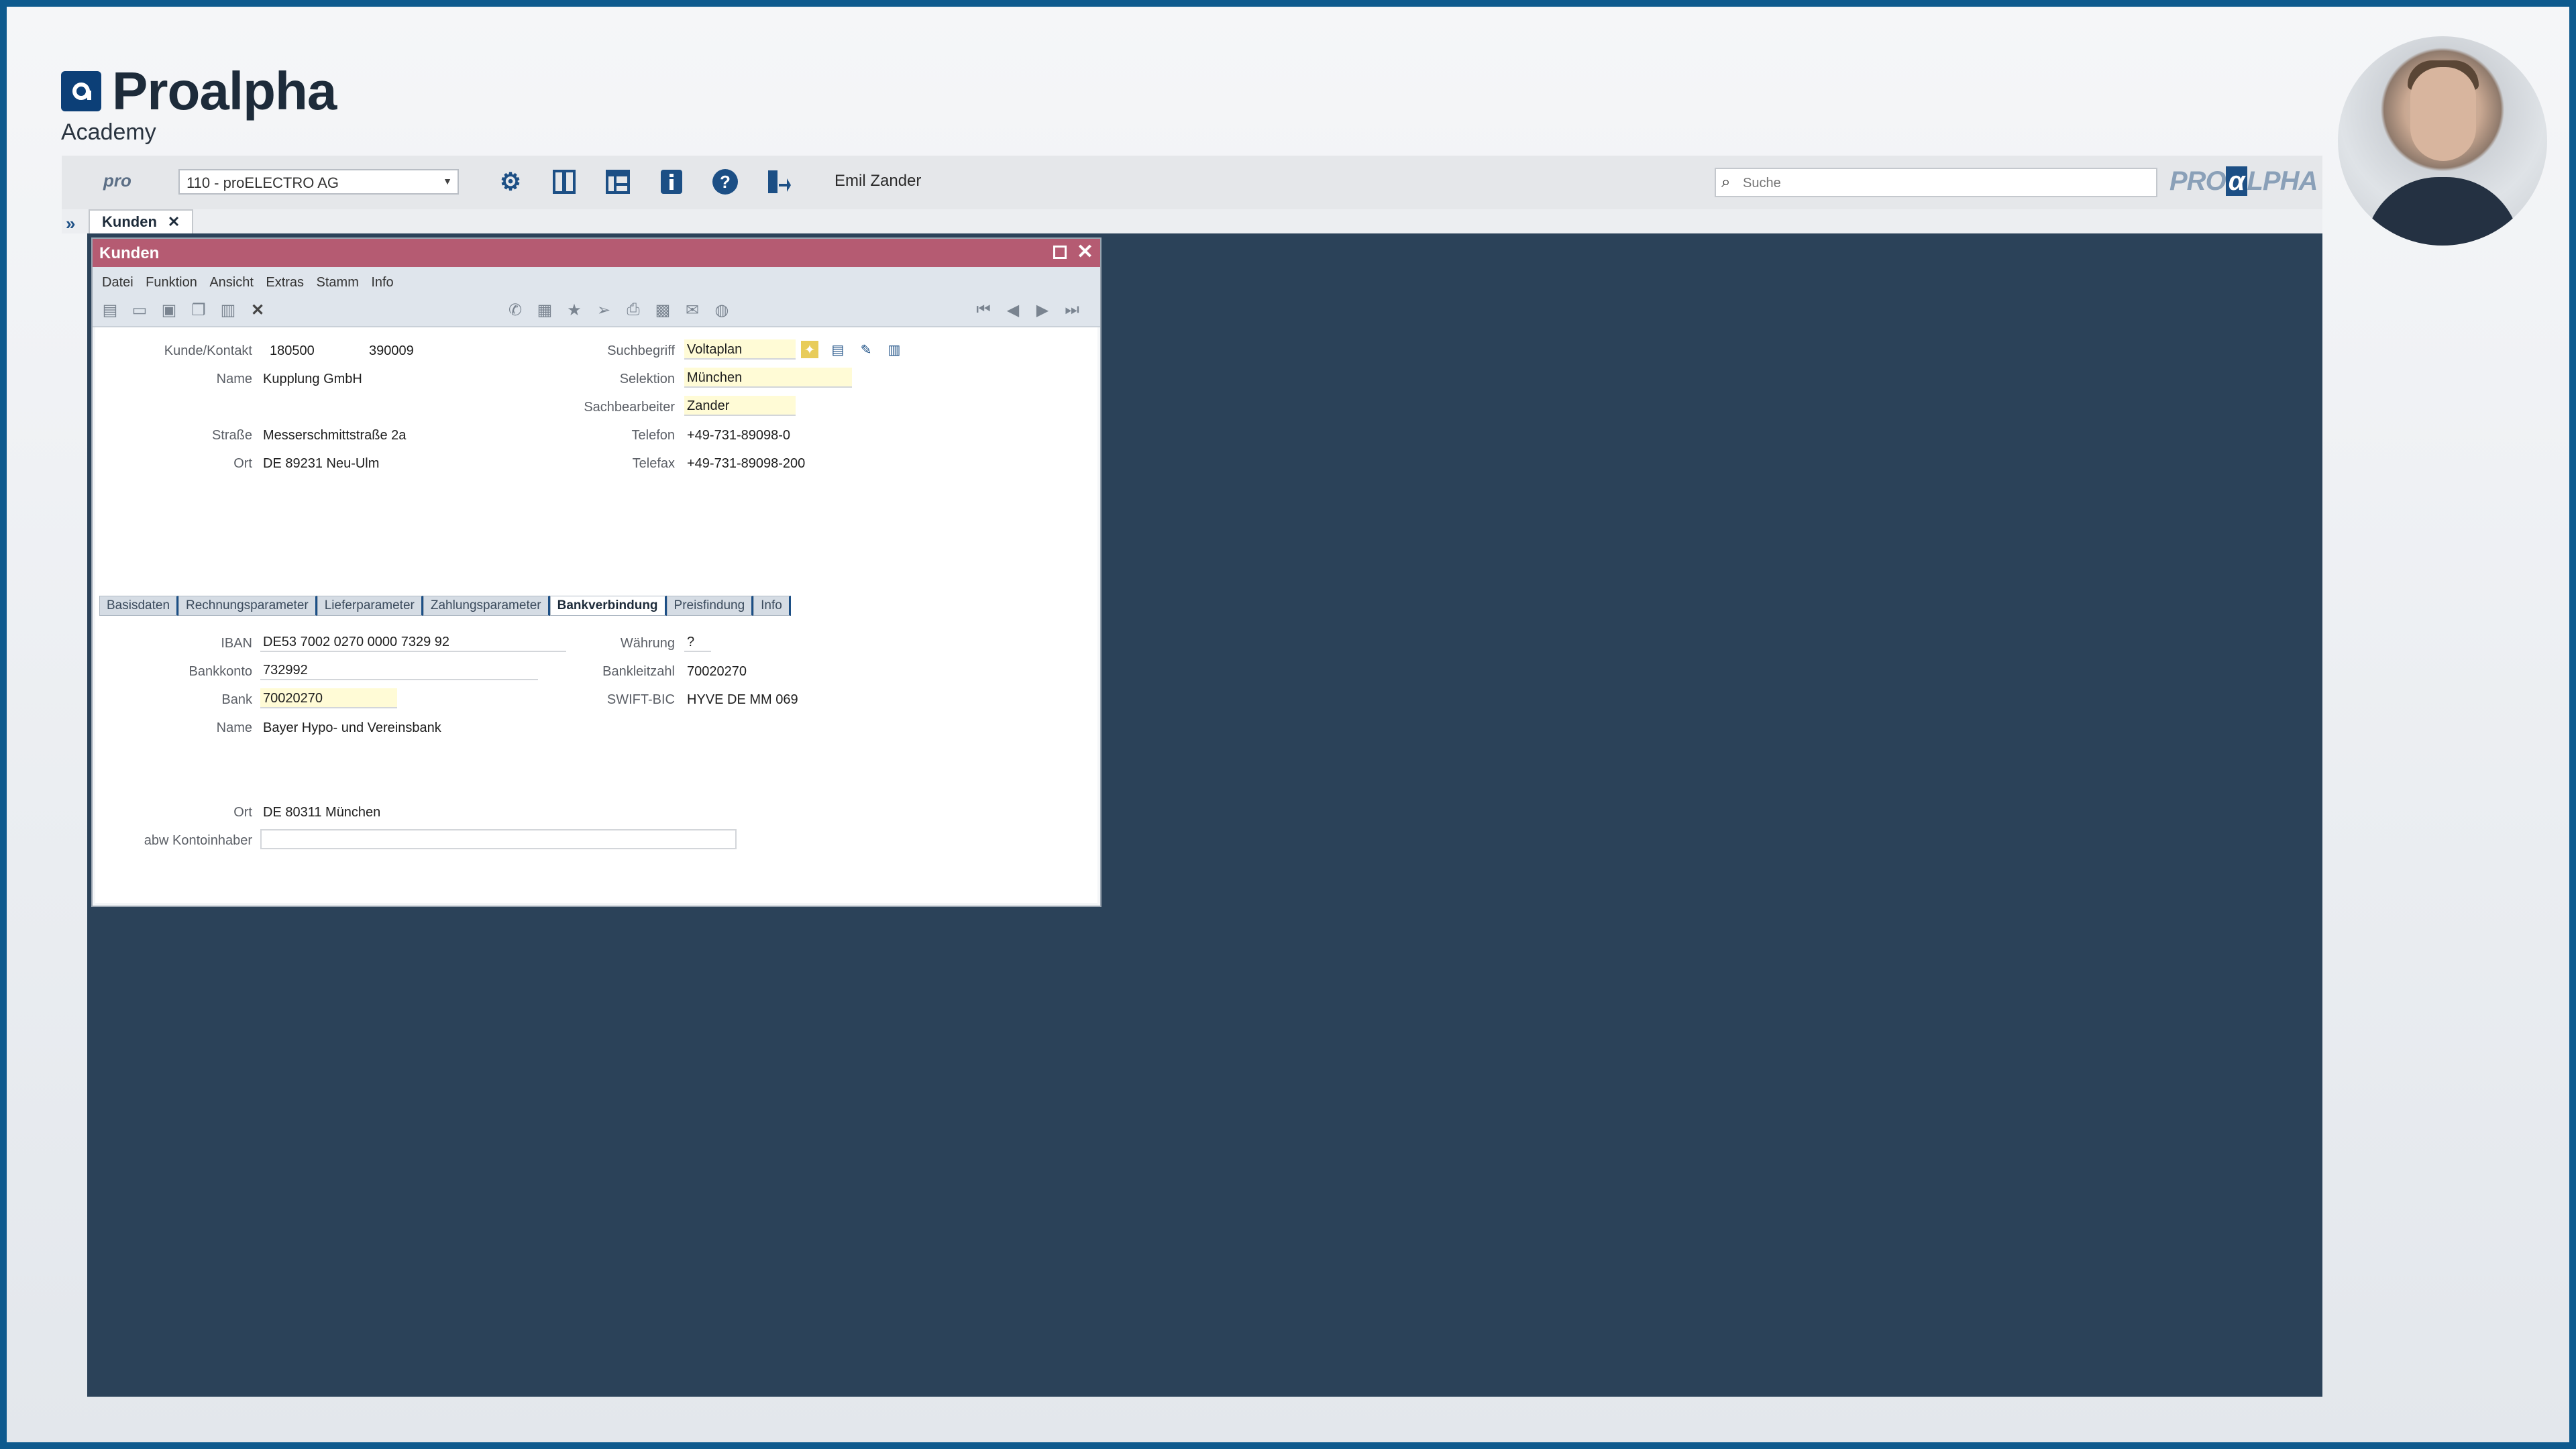 This screenshot has width=2576, height=1449. What do you see at coordinates (141, 221) in the screenshot?
I see `tab-kunden: Kunden ✕` at bounding box center [141, 221].